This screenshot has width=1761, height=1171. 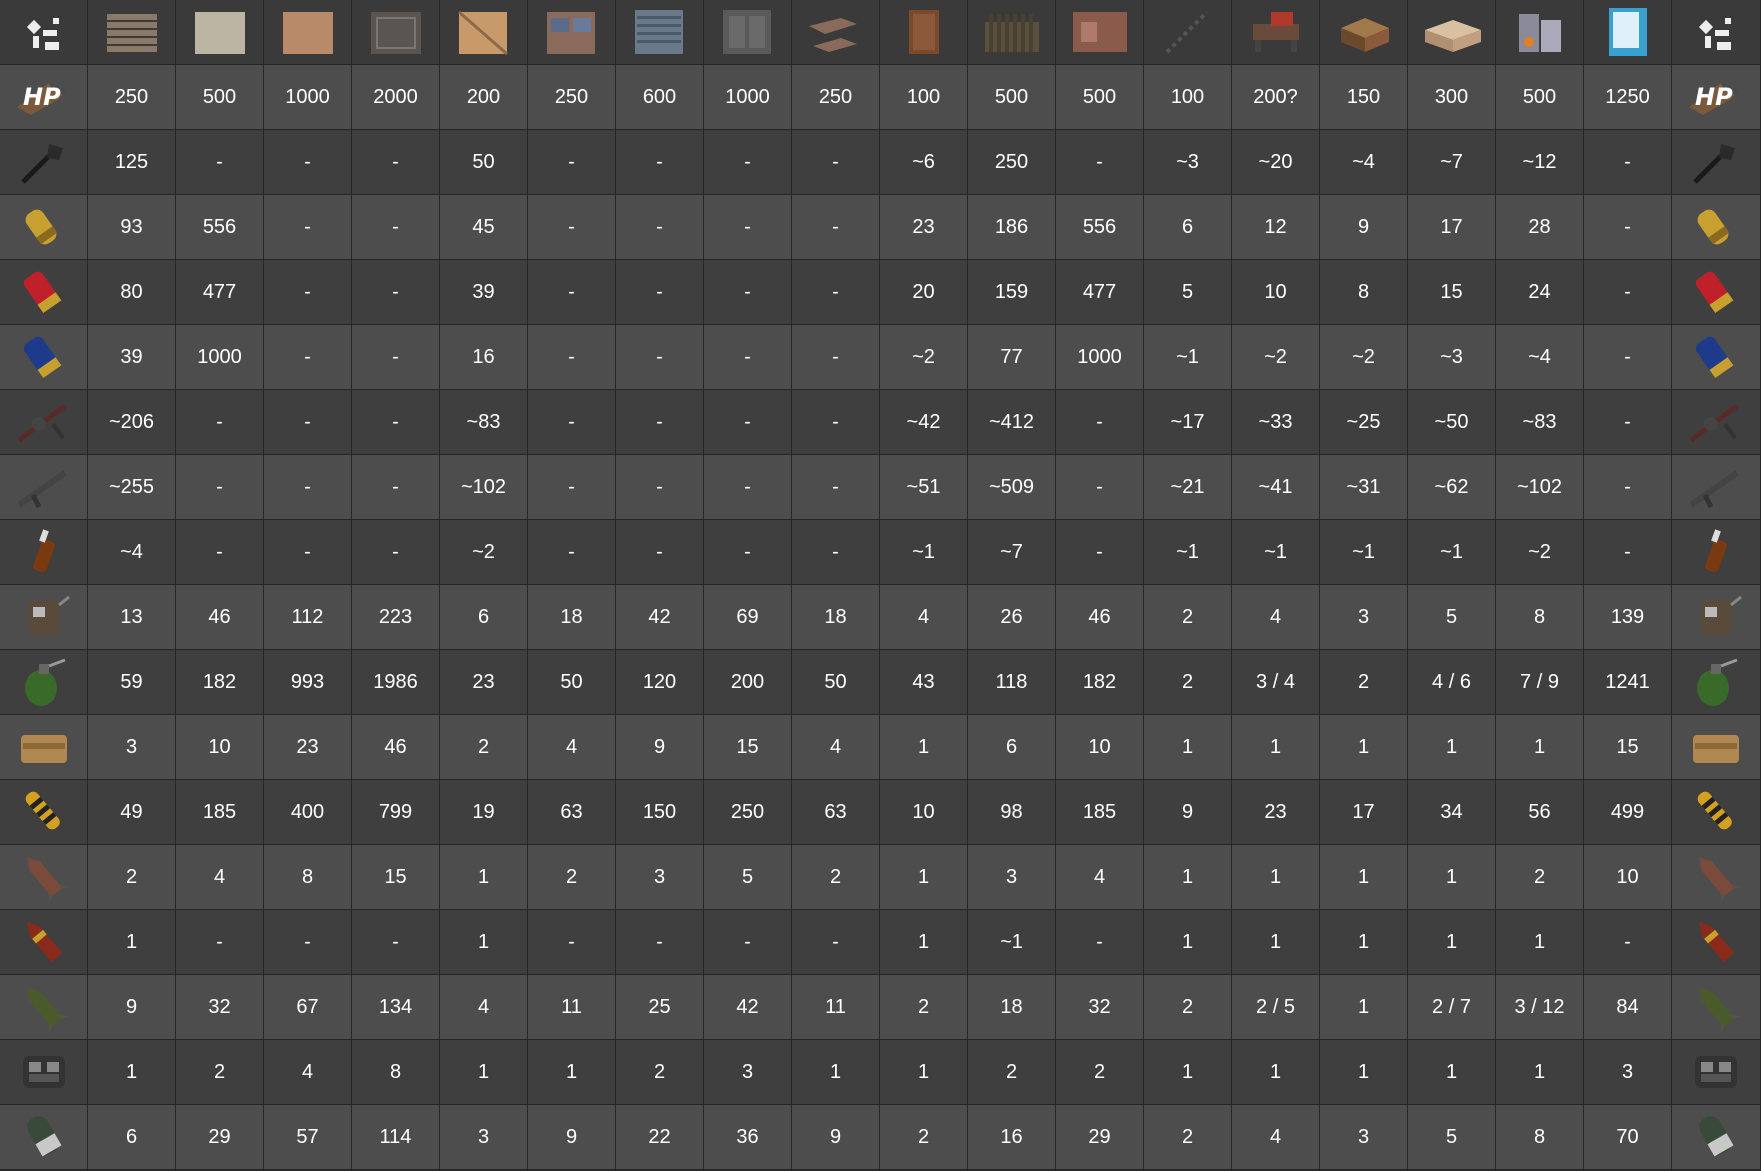 I want to click on armored-door-icon-cell, so click(x=748, y=32).